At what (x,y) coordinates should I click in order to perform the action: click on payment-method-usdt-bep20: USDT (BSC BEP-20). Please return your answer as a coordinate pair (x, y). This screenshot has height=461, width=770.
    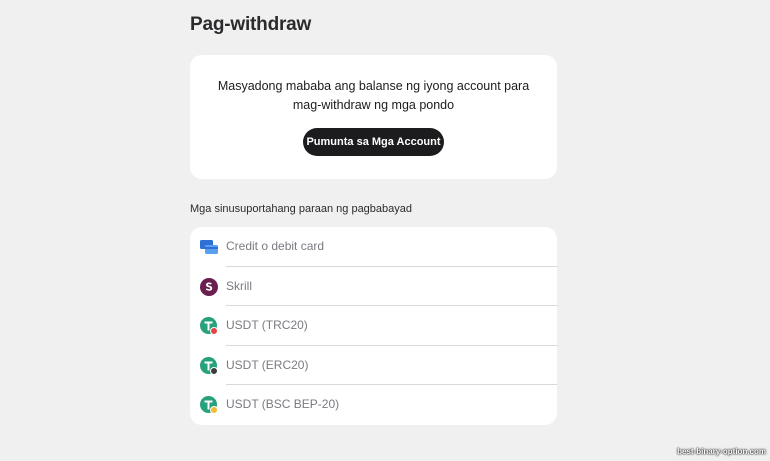
    Looking at the image, I should click on (373, 405).